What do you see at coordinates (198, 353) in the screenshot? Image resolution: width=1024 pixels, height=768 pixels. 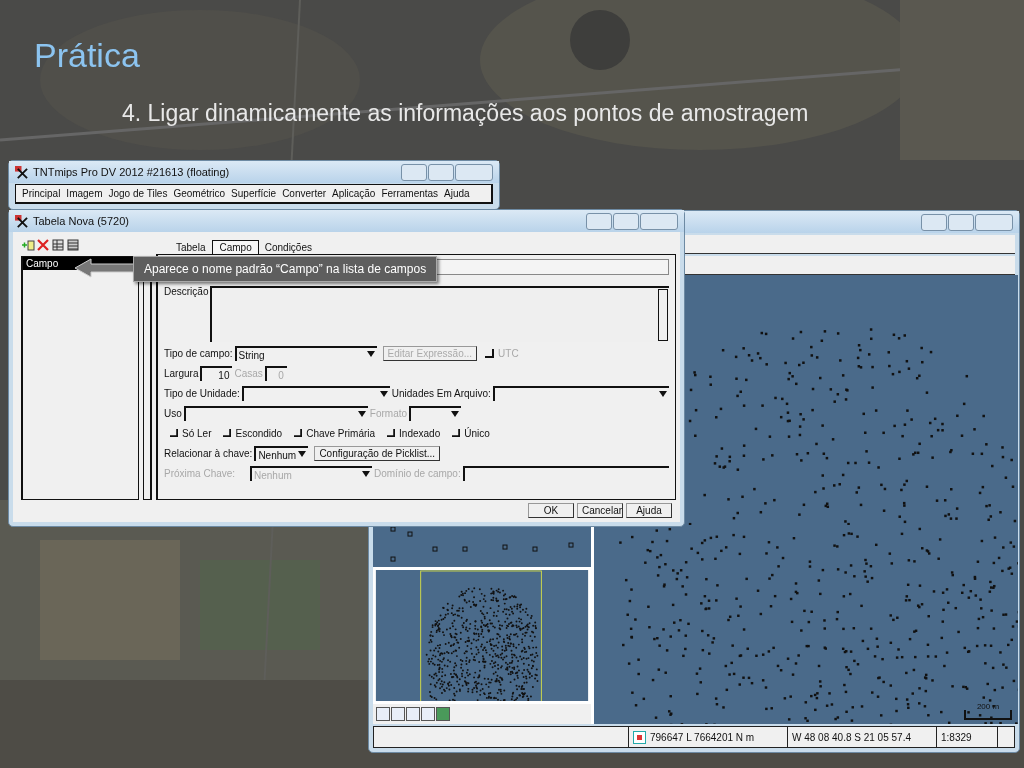 I see `field-label: Tipo de campo:` at bounding box center [198, 353].